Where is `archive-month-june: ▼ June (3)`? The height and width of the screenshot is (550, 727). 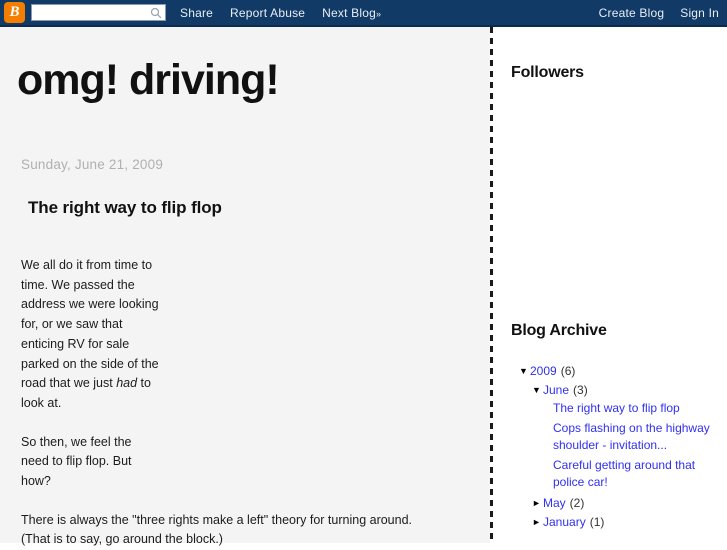
archive-month-june: ▼ June (3) is located at coordinates (614, 390).